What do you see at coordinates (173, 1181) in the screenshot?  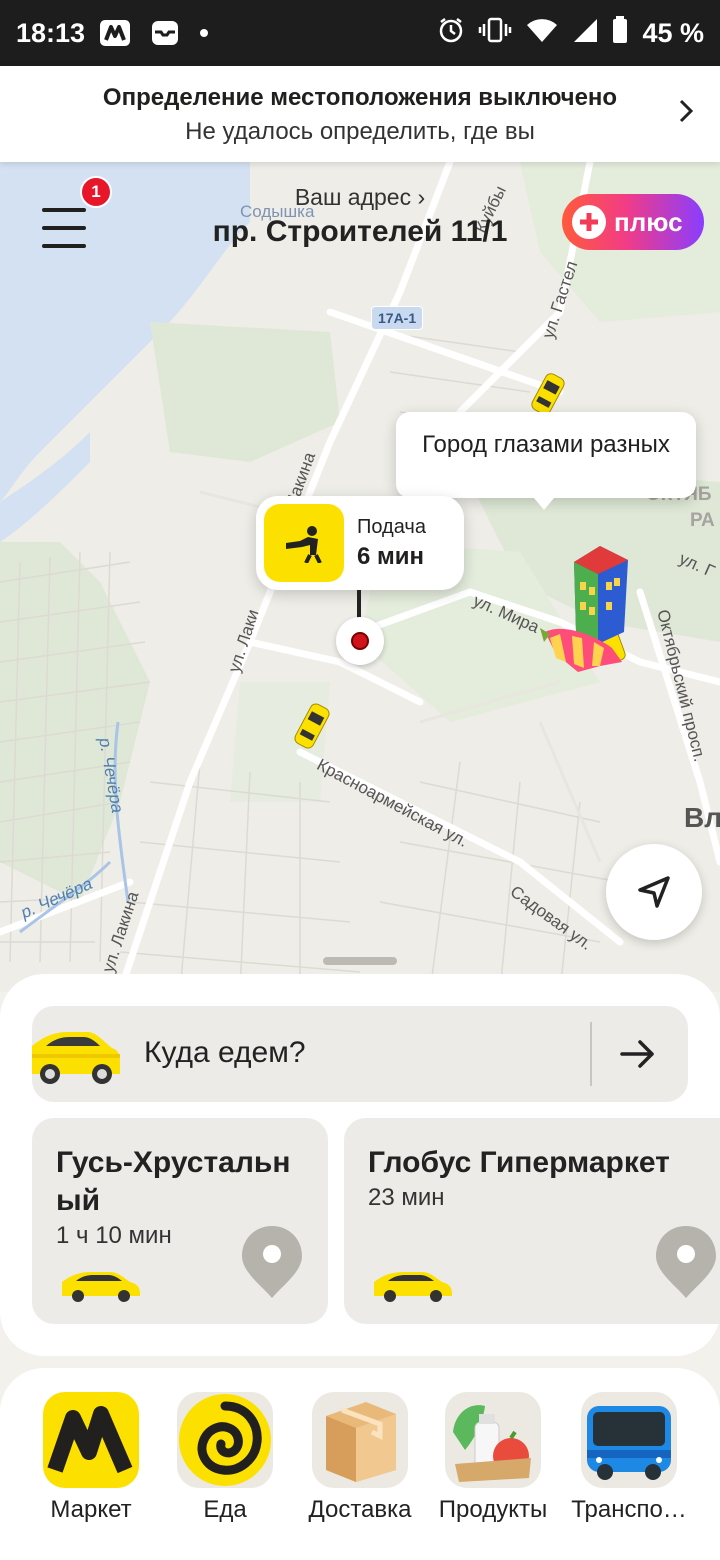 I see `destination-name: Гусь-Хрустальн ый` at bounding box center [173, 1181].